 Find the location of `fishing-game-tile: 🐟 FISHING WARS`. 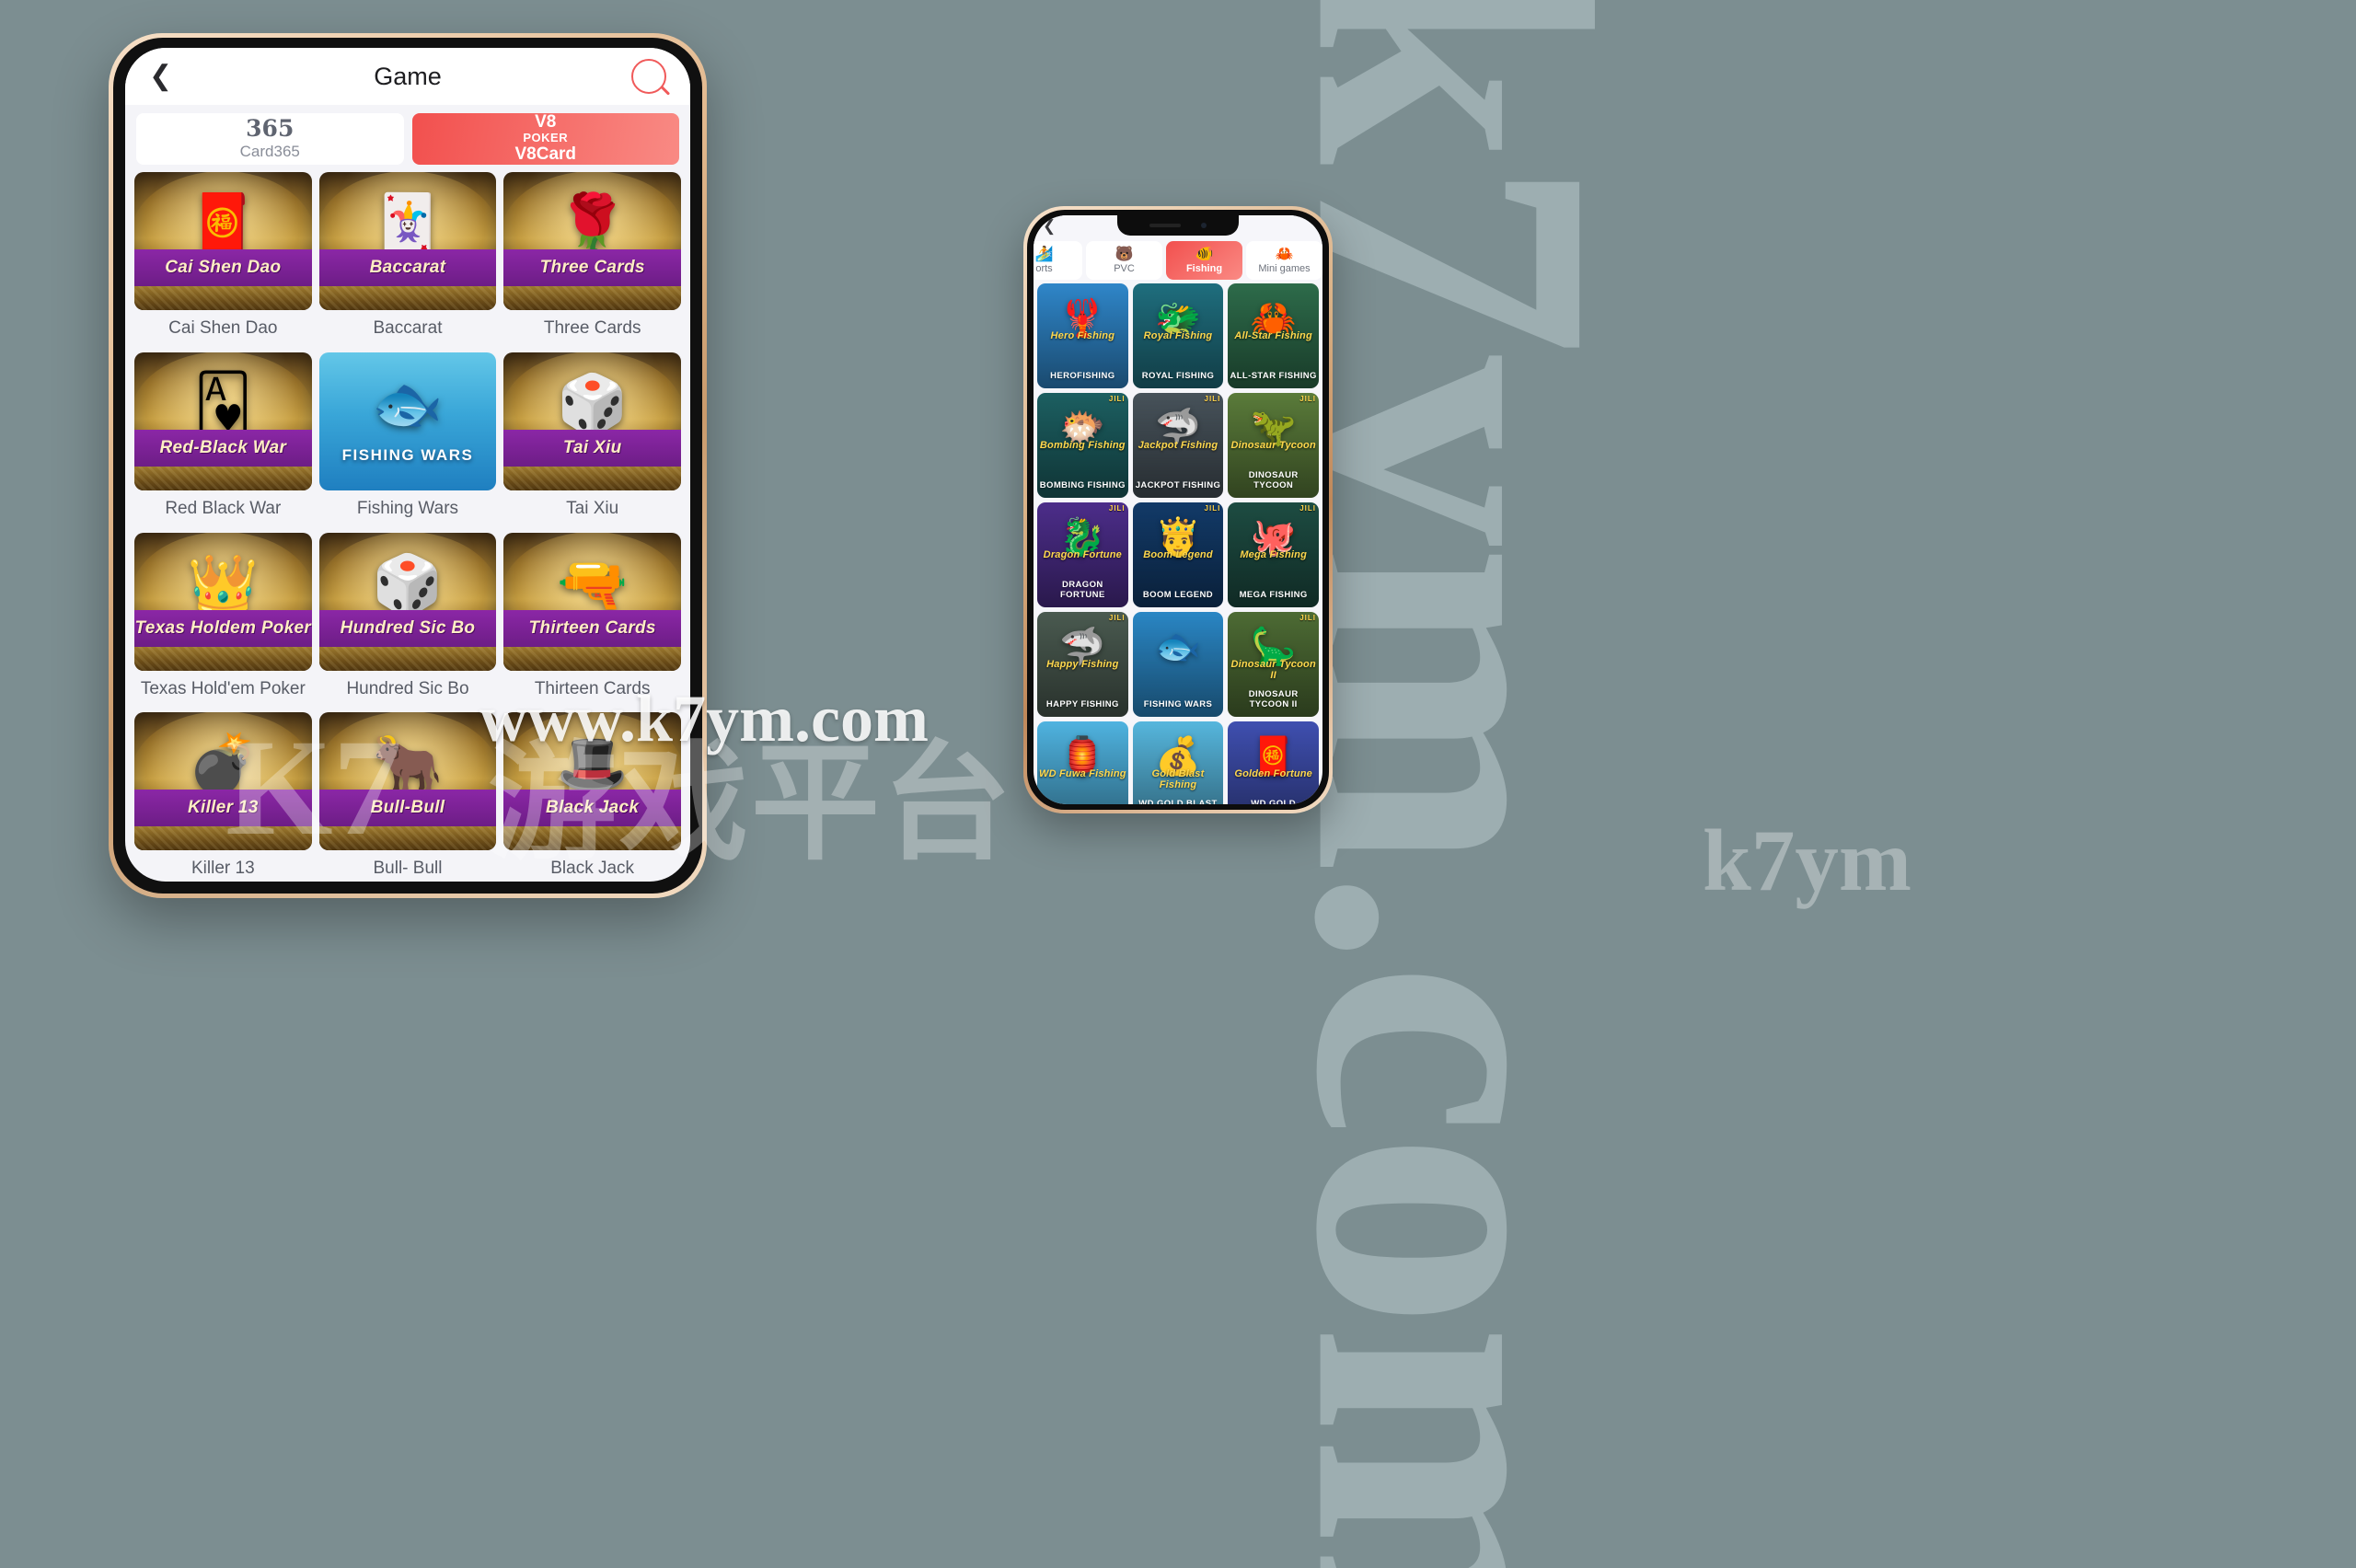

fishing-game-tile: 🐟 FISHING WARS is located at coordinates (1178, 664).